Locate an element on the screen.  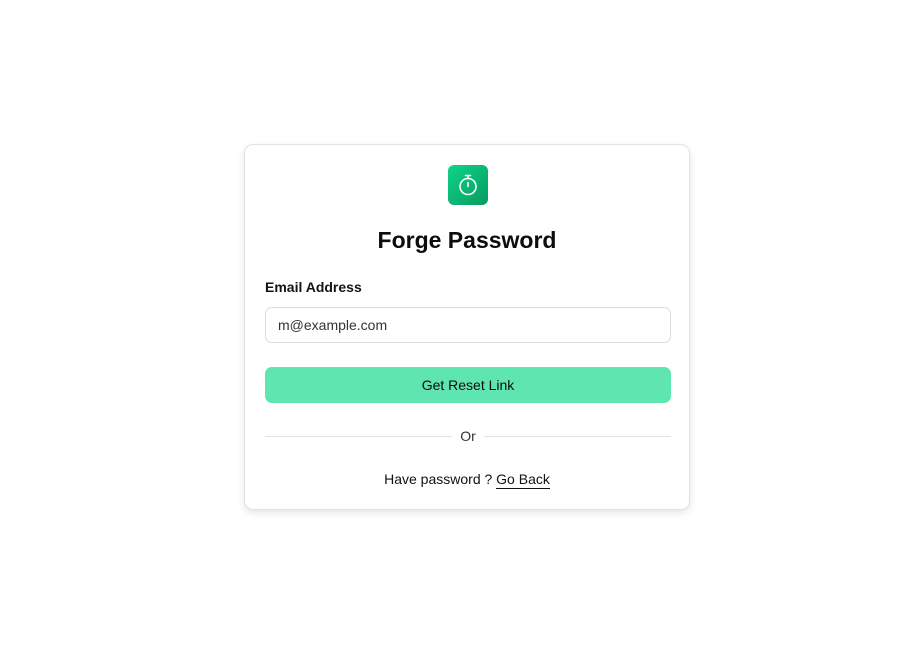
footer-text: Have password ? Go Back is located at coordinates (467, 480).